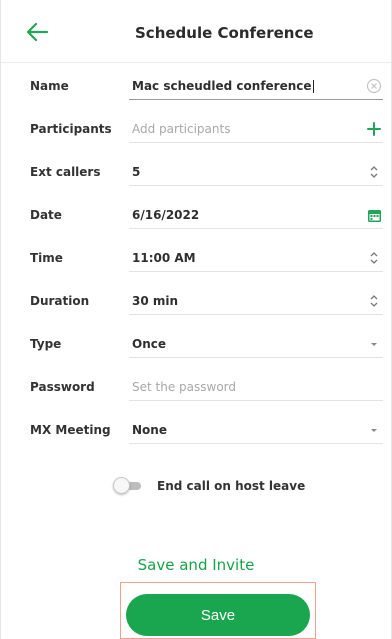 The width and height of the screenshot is (392, 639). I want to click on type-underline, so click(256, 357).